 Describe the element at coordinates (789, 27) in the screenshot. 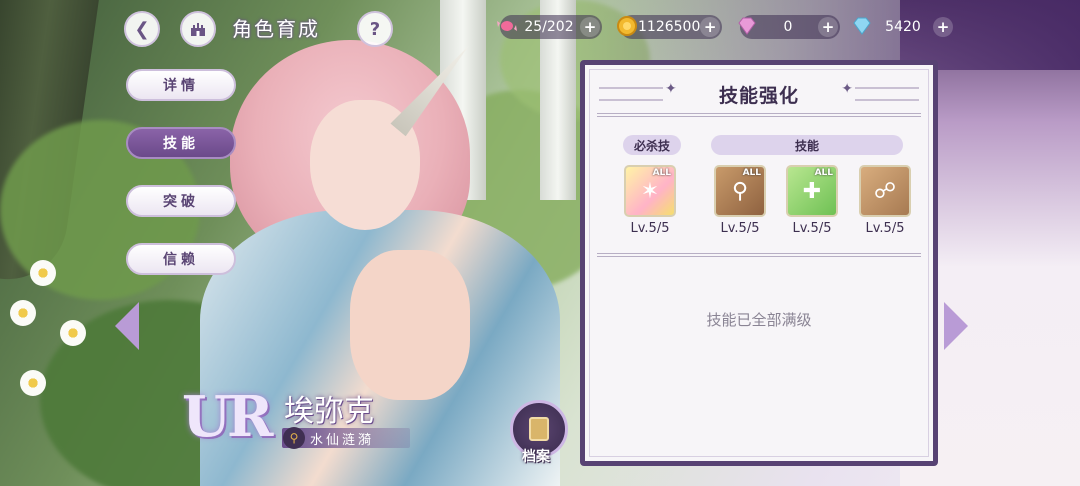

I see `gem-resource: 0 +` at that location.